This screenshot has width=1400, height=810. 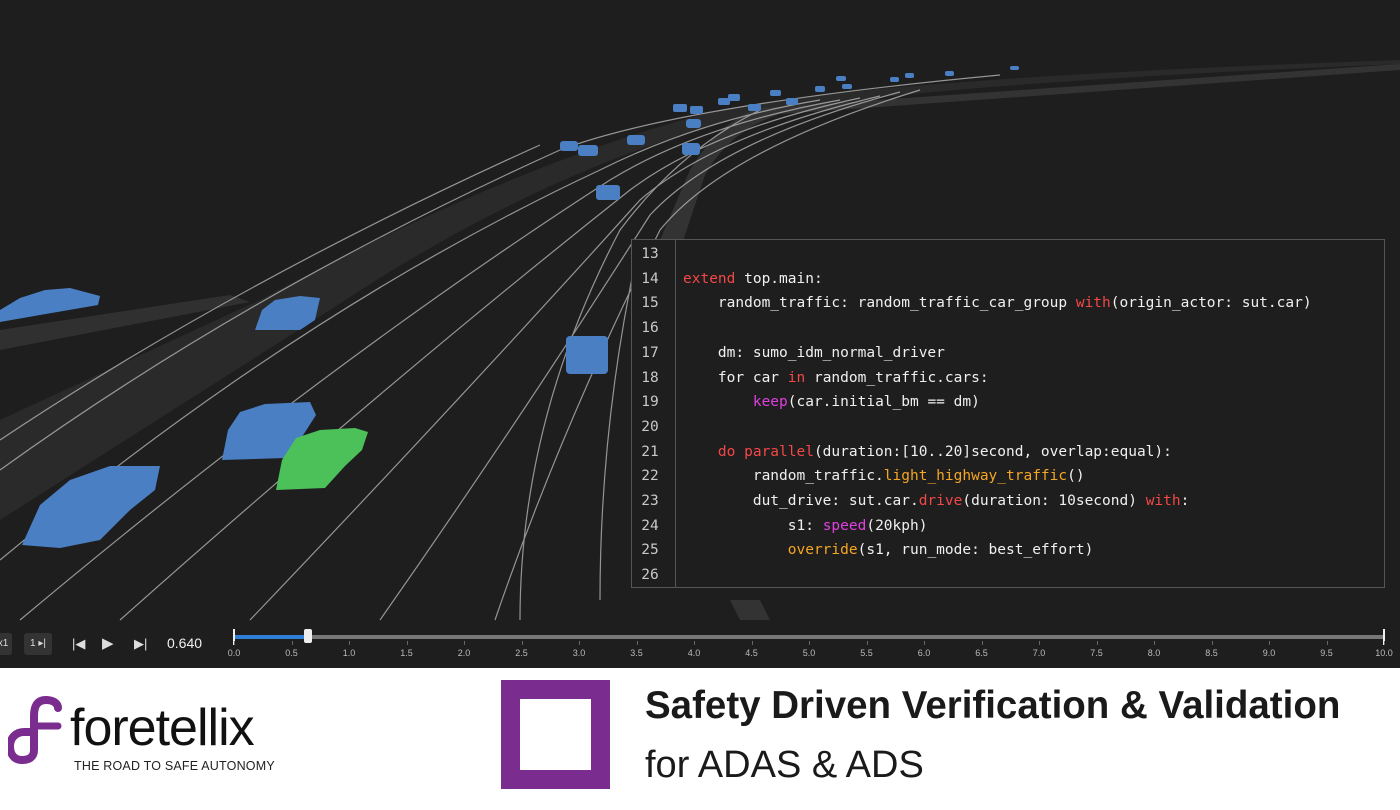 I want to click on line-number: 17, so click(x=650, y=352).